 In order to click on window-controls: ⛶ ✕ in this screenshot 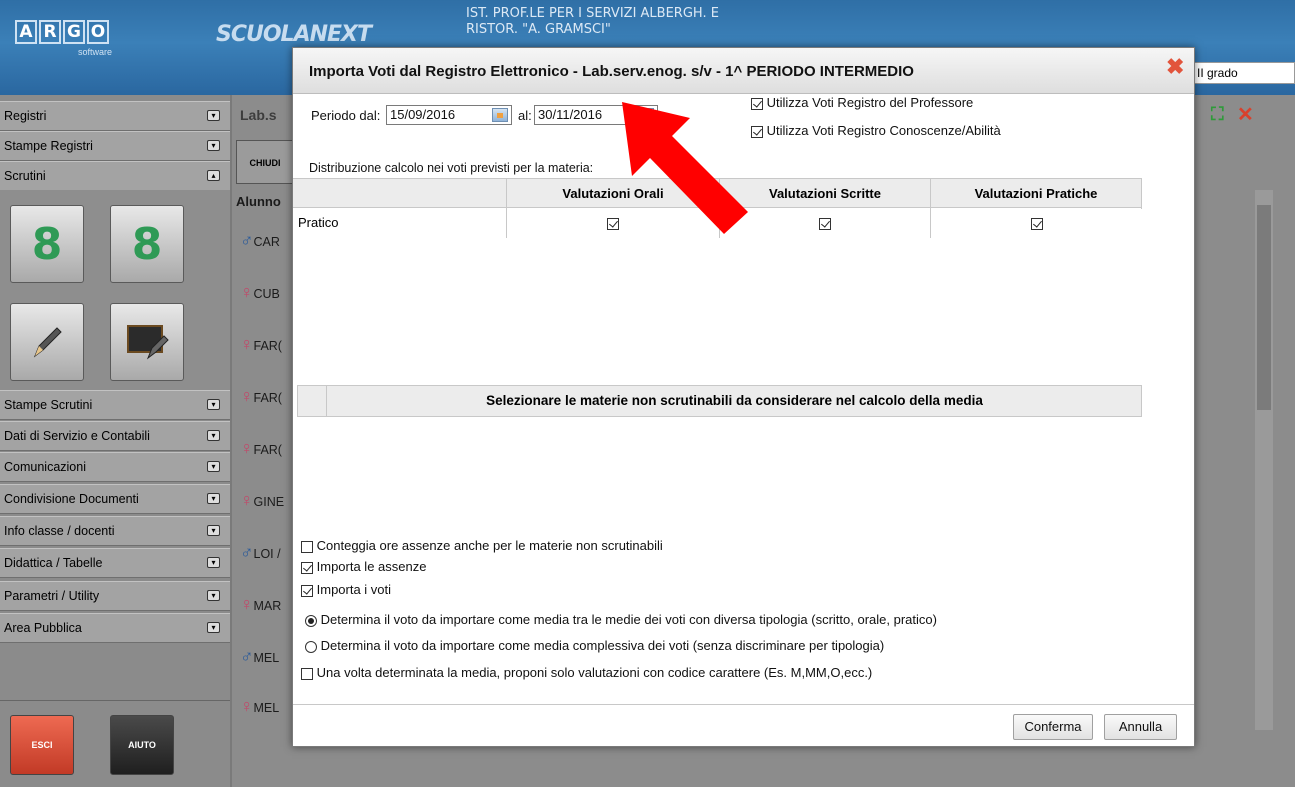, I will do `click(1245, 115)`.